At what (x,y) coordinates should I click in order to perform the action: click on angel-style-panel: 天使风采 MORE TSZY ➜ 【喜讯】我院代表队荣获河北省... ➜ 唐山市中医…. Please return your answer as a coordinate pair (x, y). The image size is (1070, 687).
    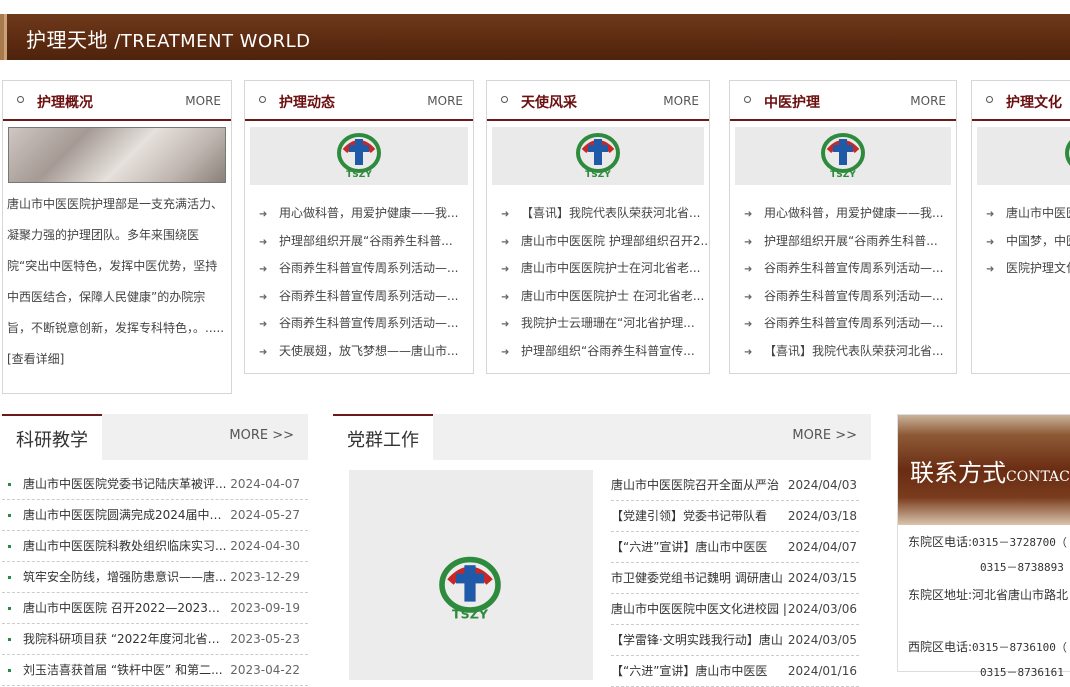
    Looking at the image, I should click on (598, 227).